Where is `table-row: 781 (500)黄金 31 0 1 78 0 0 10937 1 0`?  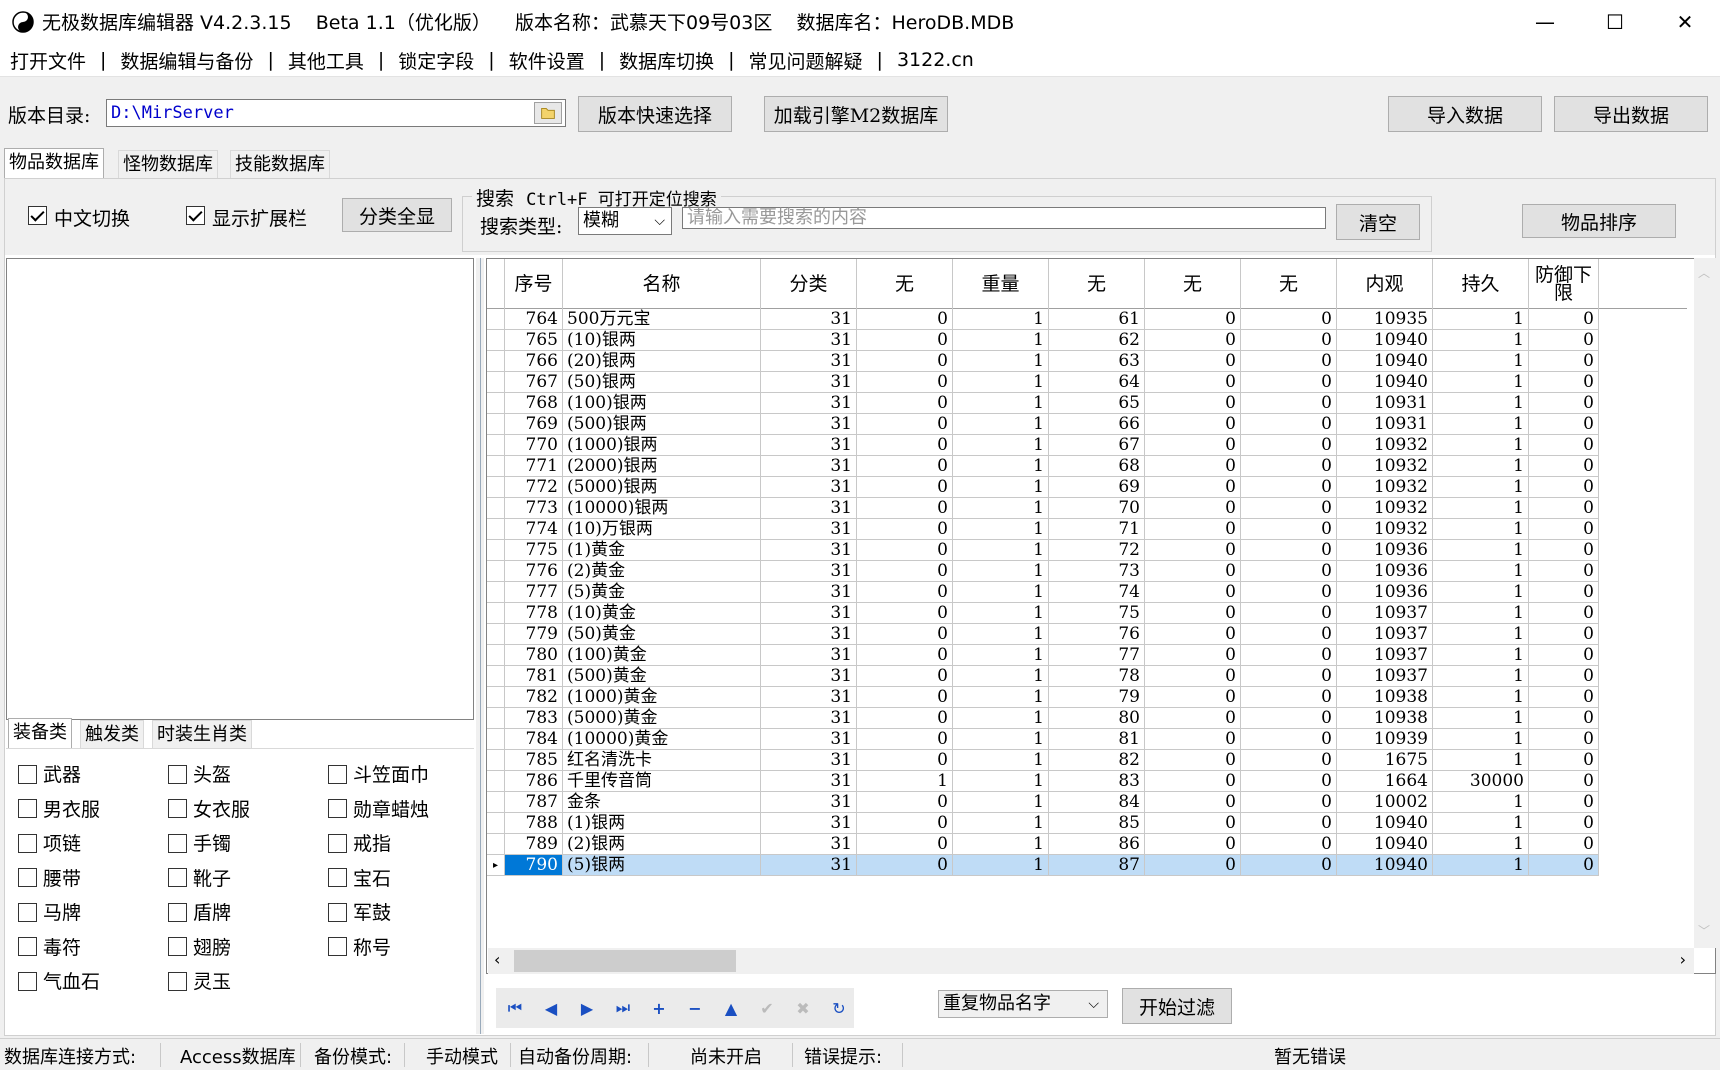 table-row: 781 (500)黄金 31 0 1 78 0 0 10937 1 0 is located at coordinates (1087, 676).